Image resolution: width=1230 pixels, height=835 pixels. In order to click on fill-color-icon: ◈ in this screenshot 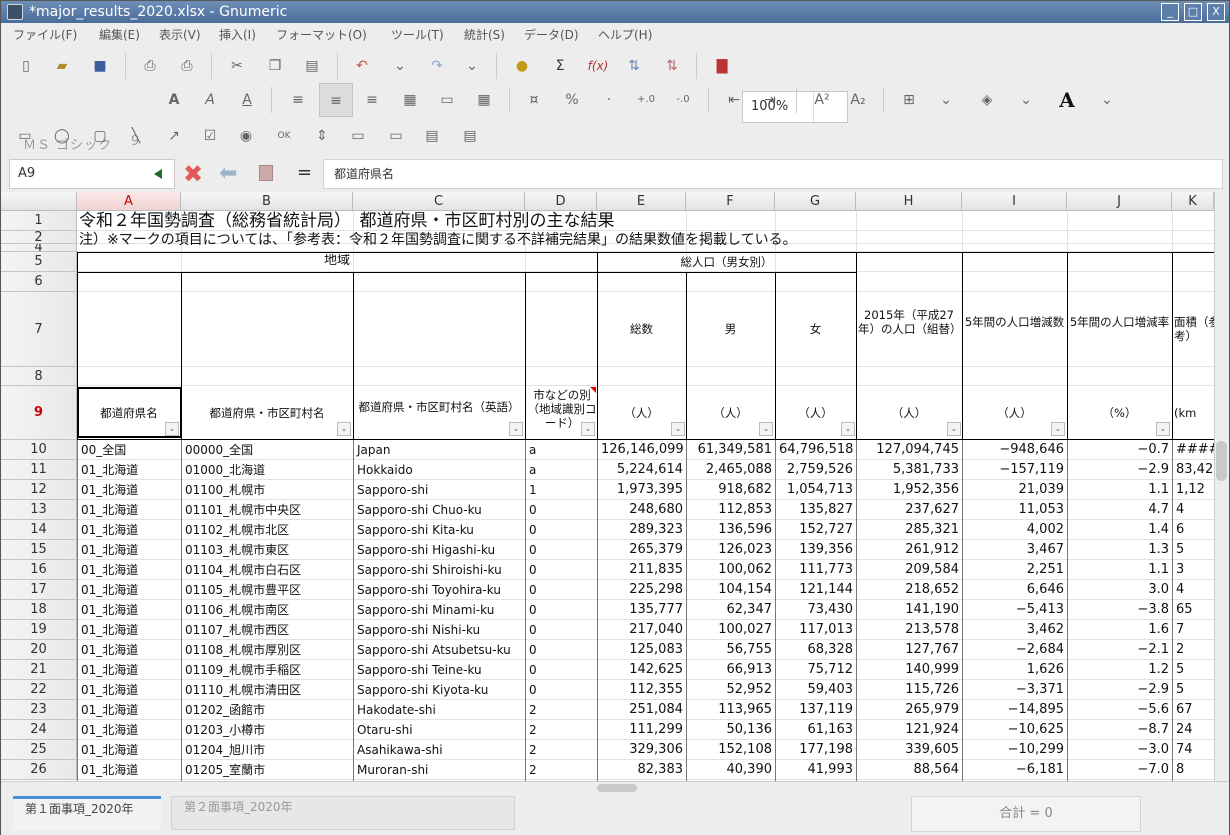, I will do `click(987, 100)`.